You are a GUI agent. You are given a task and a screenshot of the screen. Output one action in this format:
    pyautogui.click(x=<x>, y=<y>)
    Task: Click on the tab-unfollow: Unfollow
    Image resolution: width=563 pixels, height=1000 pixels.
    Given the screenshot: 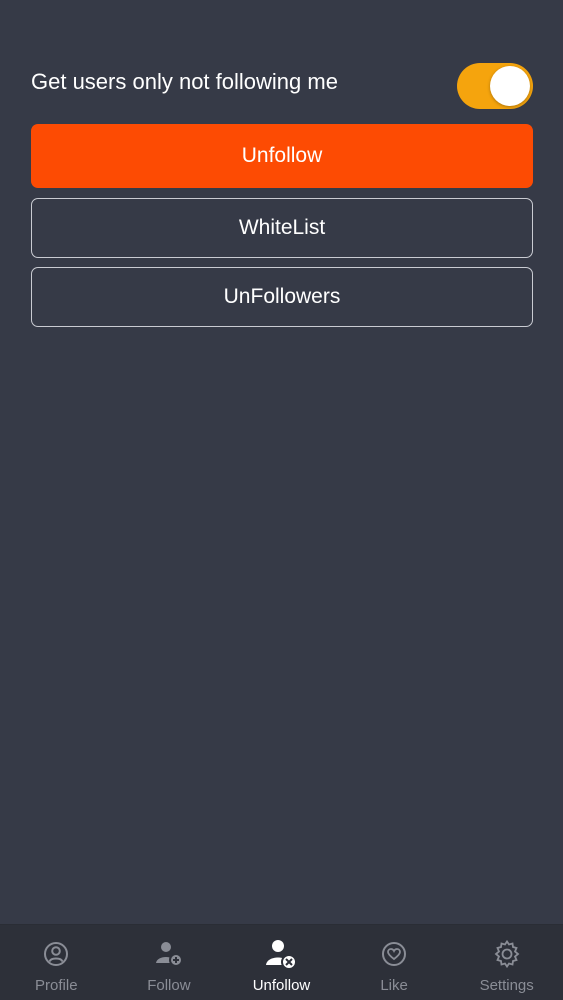 What is the action you would take?
    pyautogui.click(x=281, y=962)
    